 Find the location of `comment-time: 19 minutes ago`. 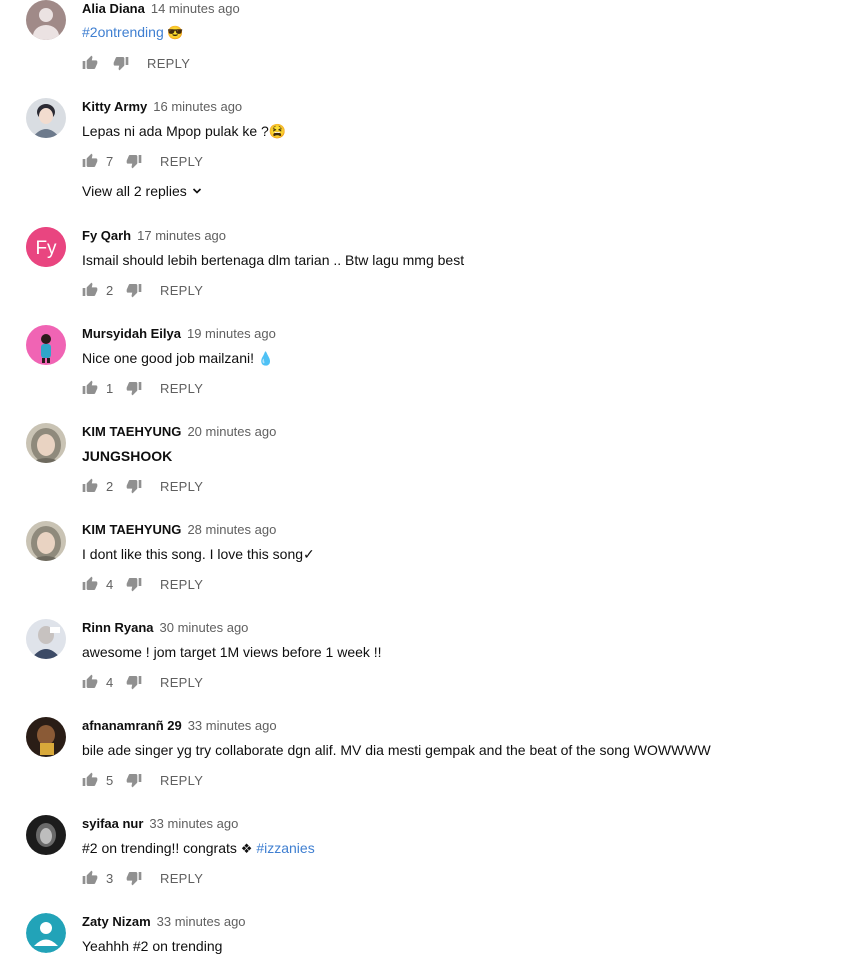

comment-time: 19 minutes ago is located at coordinates (231, 333).